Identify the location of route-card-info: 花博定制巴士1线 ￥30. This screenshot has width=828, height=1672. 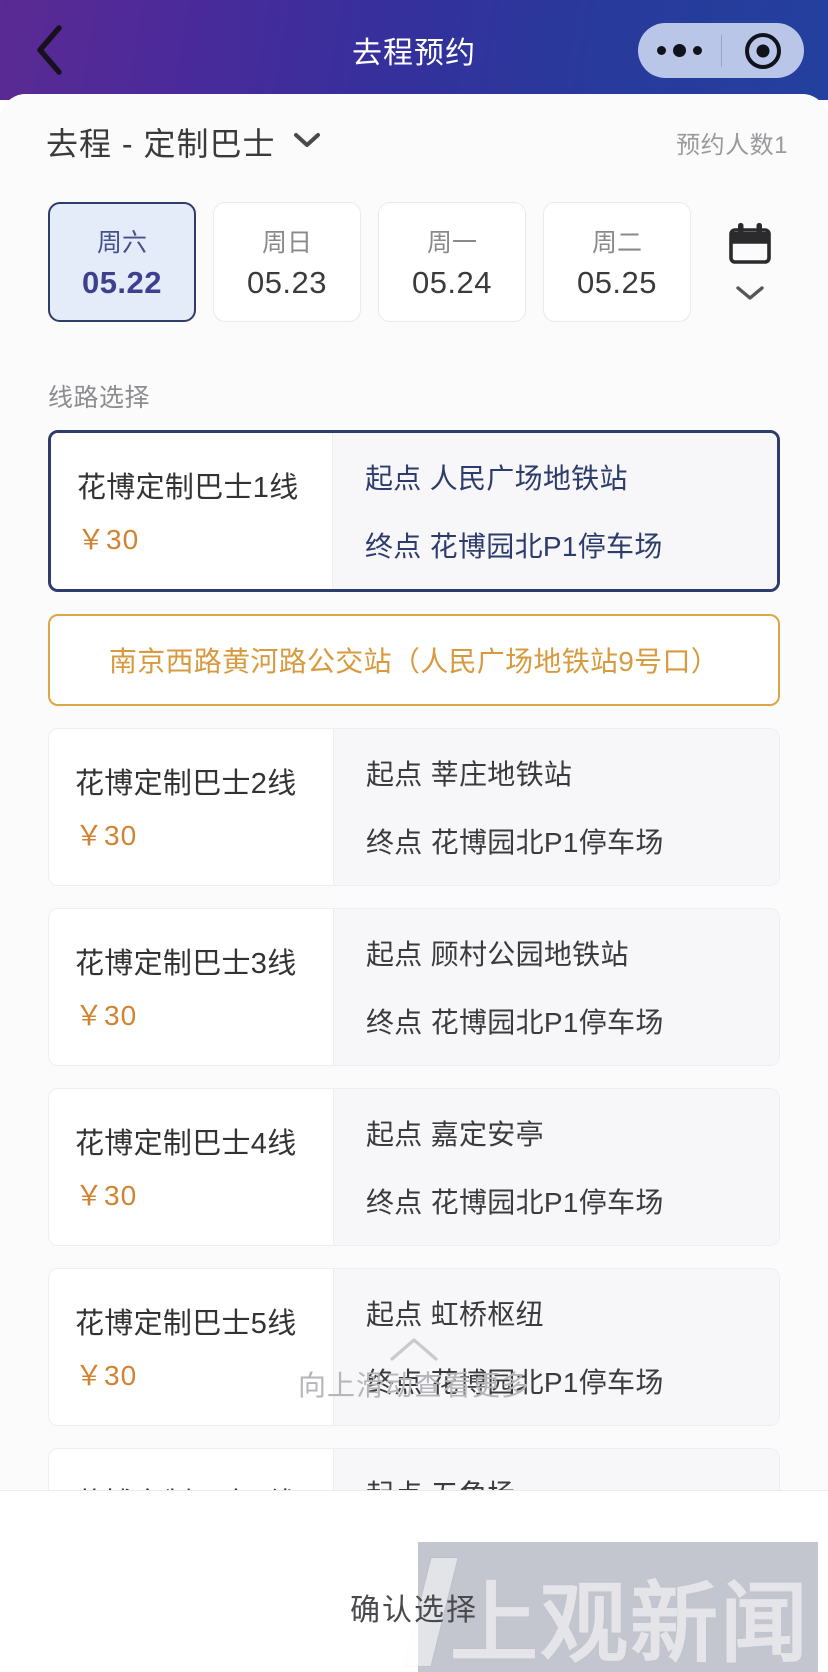
(191, 511).